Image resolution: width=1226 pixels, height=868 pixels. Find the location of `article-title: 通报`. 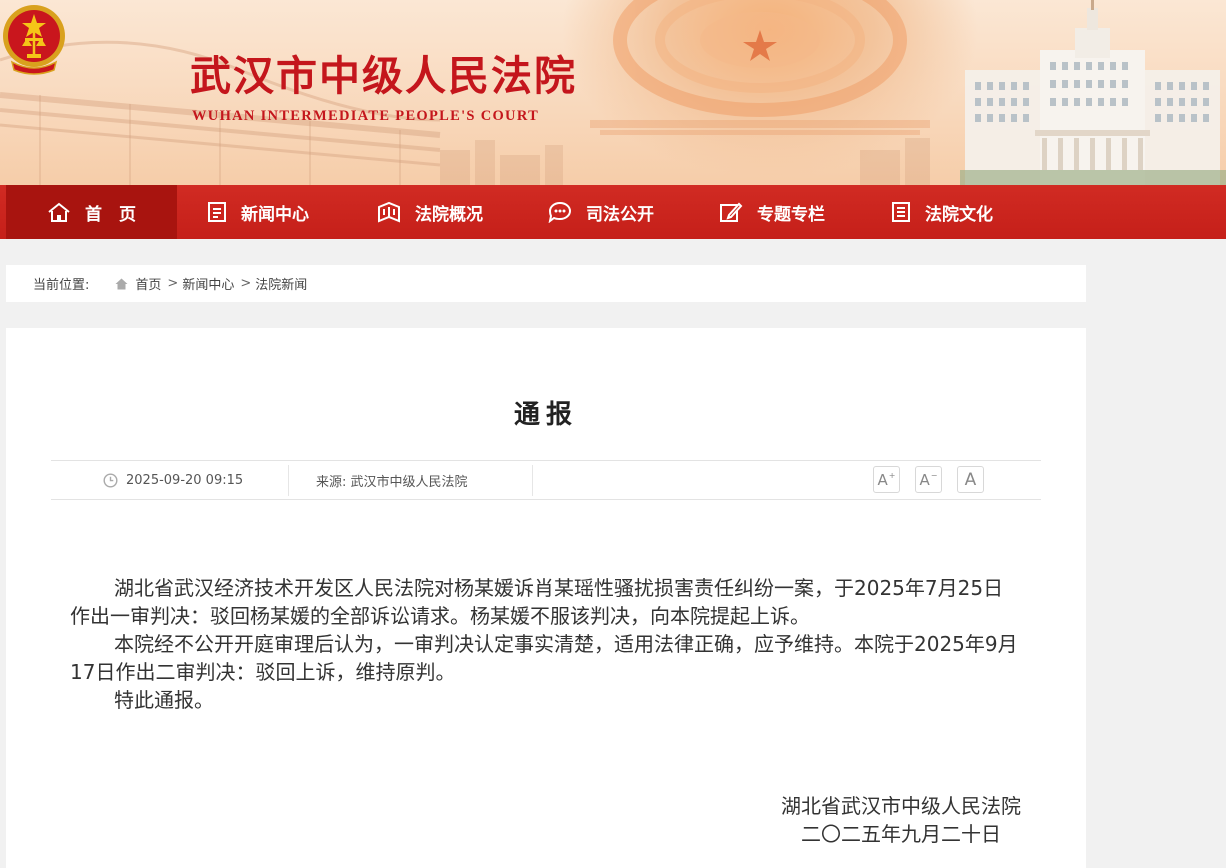

article-title: 通报 is located at coordinates (545, 415).